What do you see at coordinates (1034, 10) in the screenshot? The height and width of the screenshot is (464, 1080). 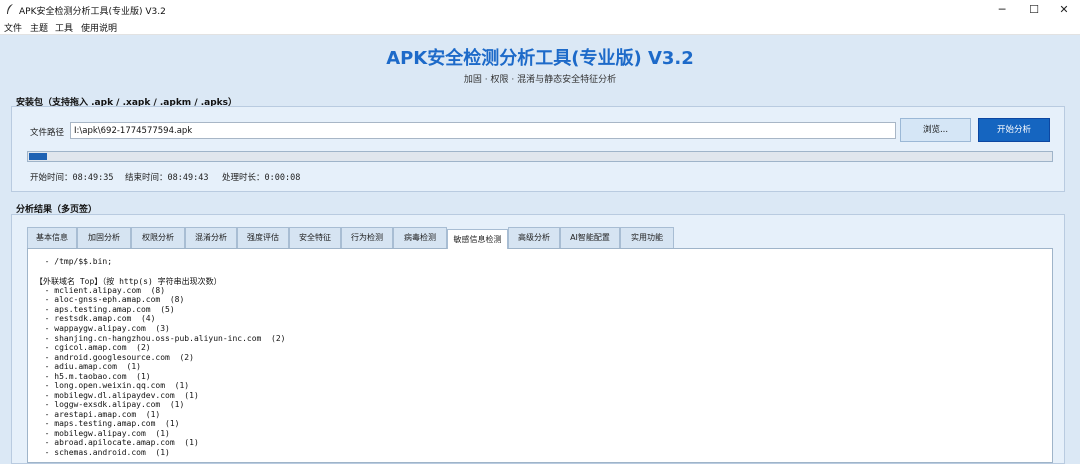 I see `maximize-button: ☐` at bounding box center [1034, 10].